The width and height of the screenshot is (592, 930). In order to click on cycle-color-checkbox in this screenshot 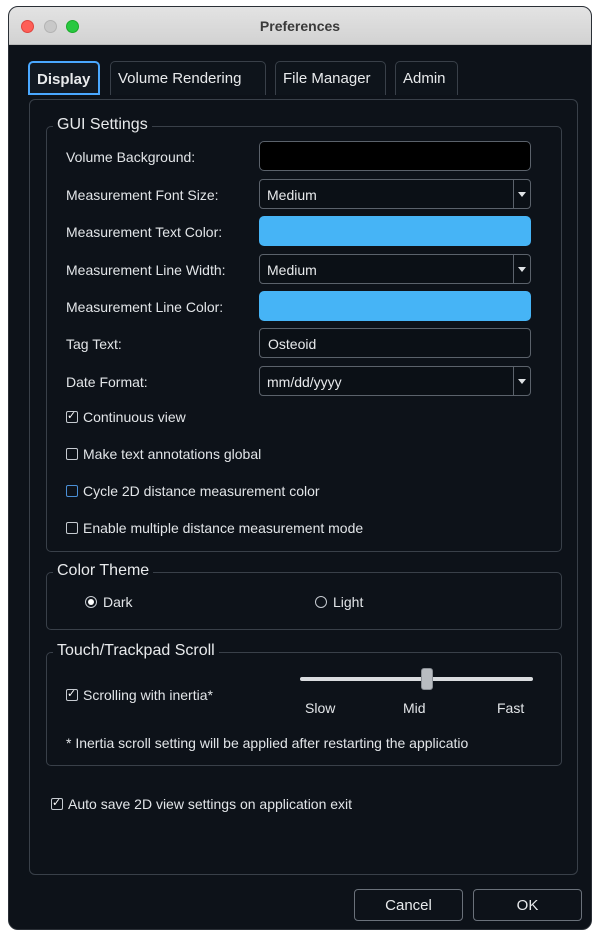, I will do `click(72, 491)`.